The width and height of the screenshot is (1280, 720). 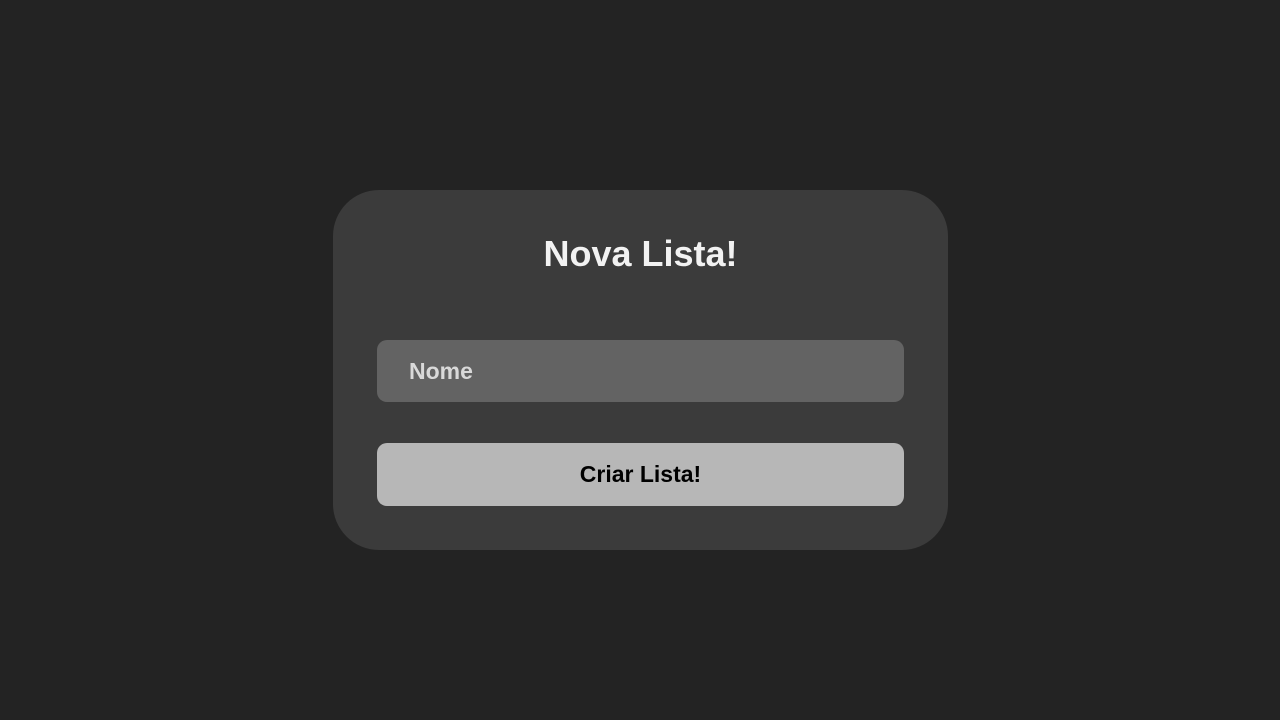 What do you see at coordinates (640, 474) in the screenshot?
I see `create-list-button: Criar Lista!` at bounding box center [640, 474].